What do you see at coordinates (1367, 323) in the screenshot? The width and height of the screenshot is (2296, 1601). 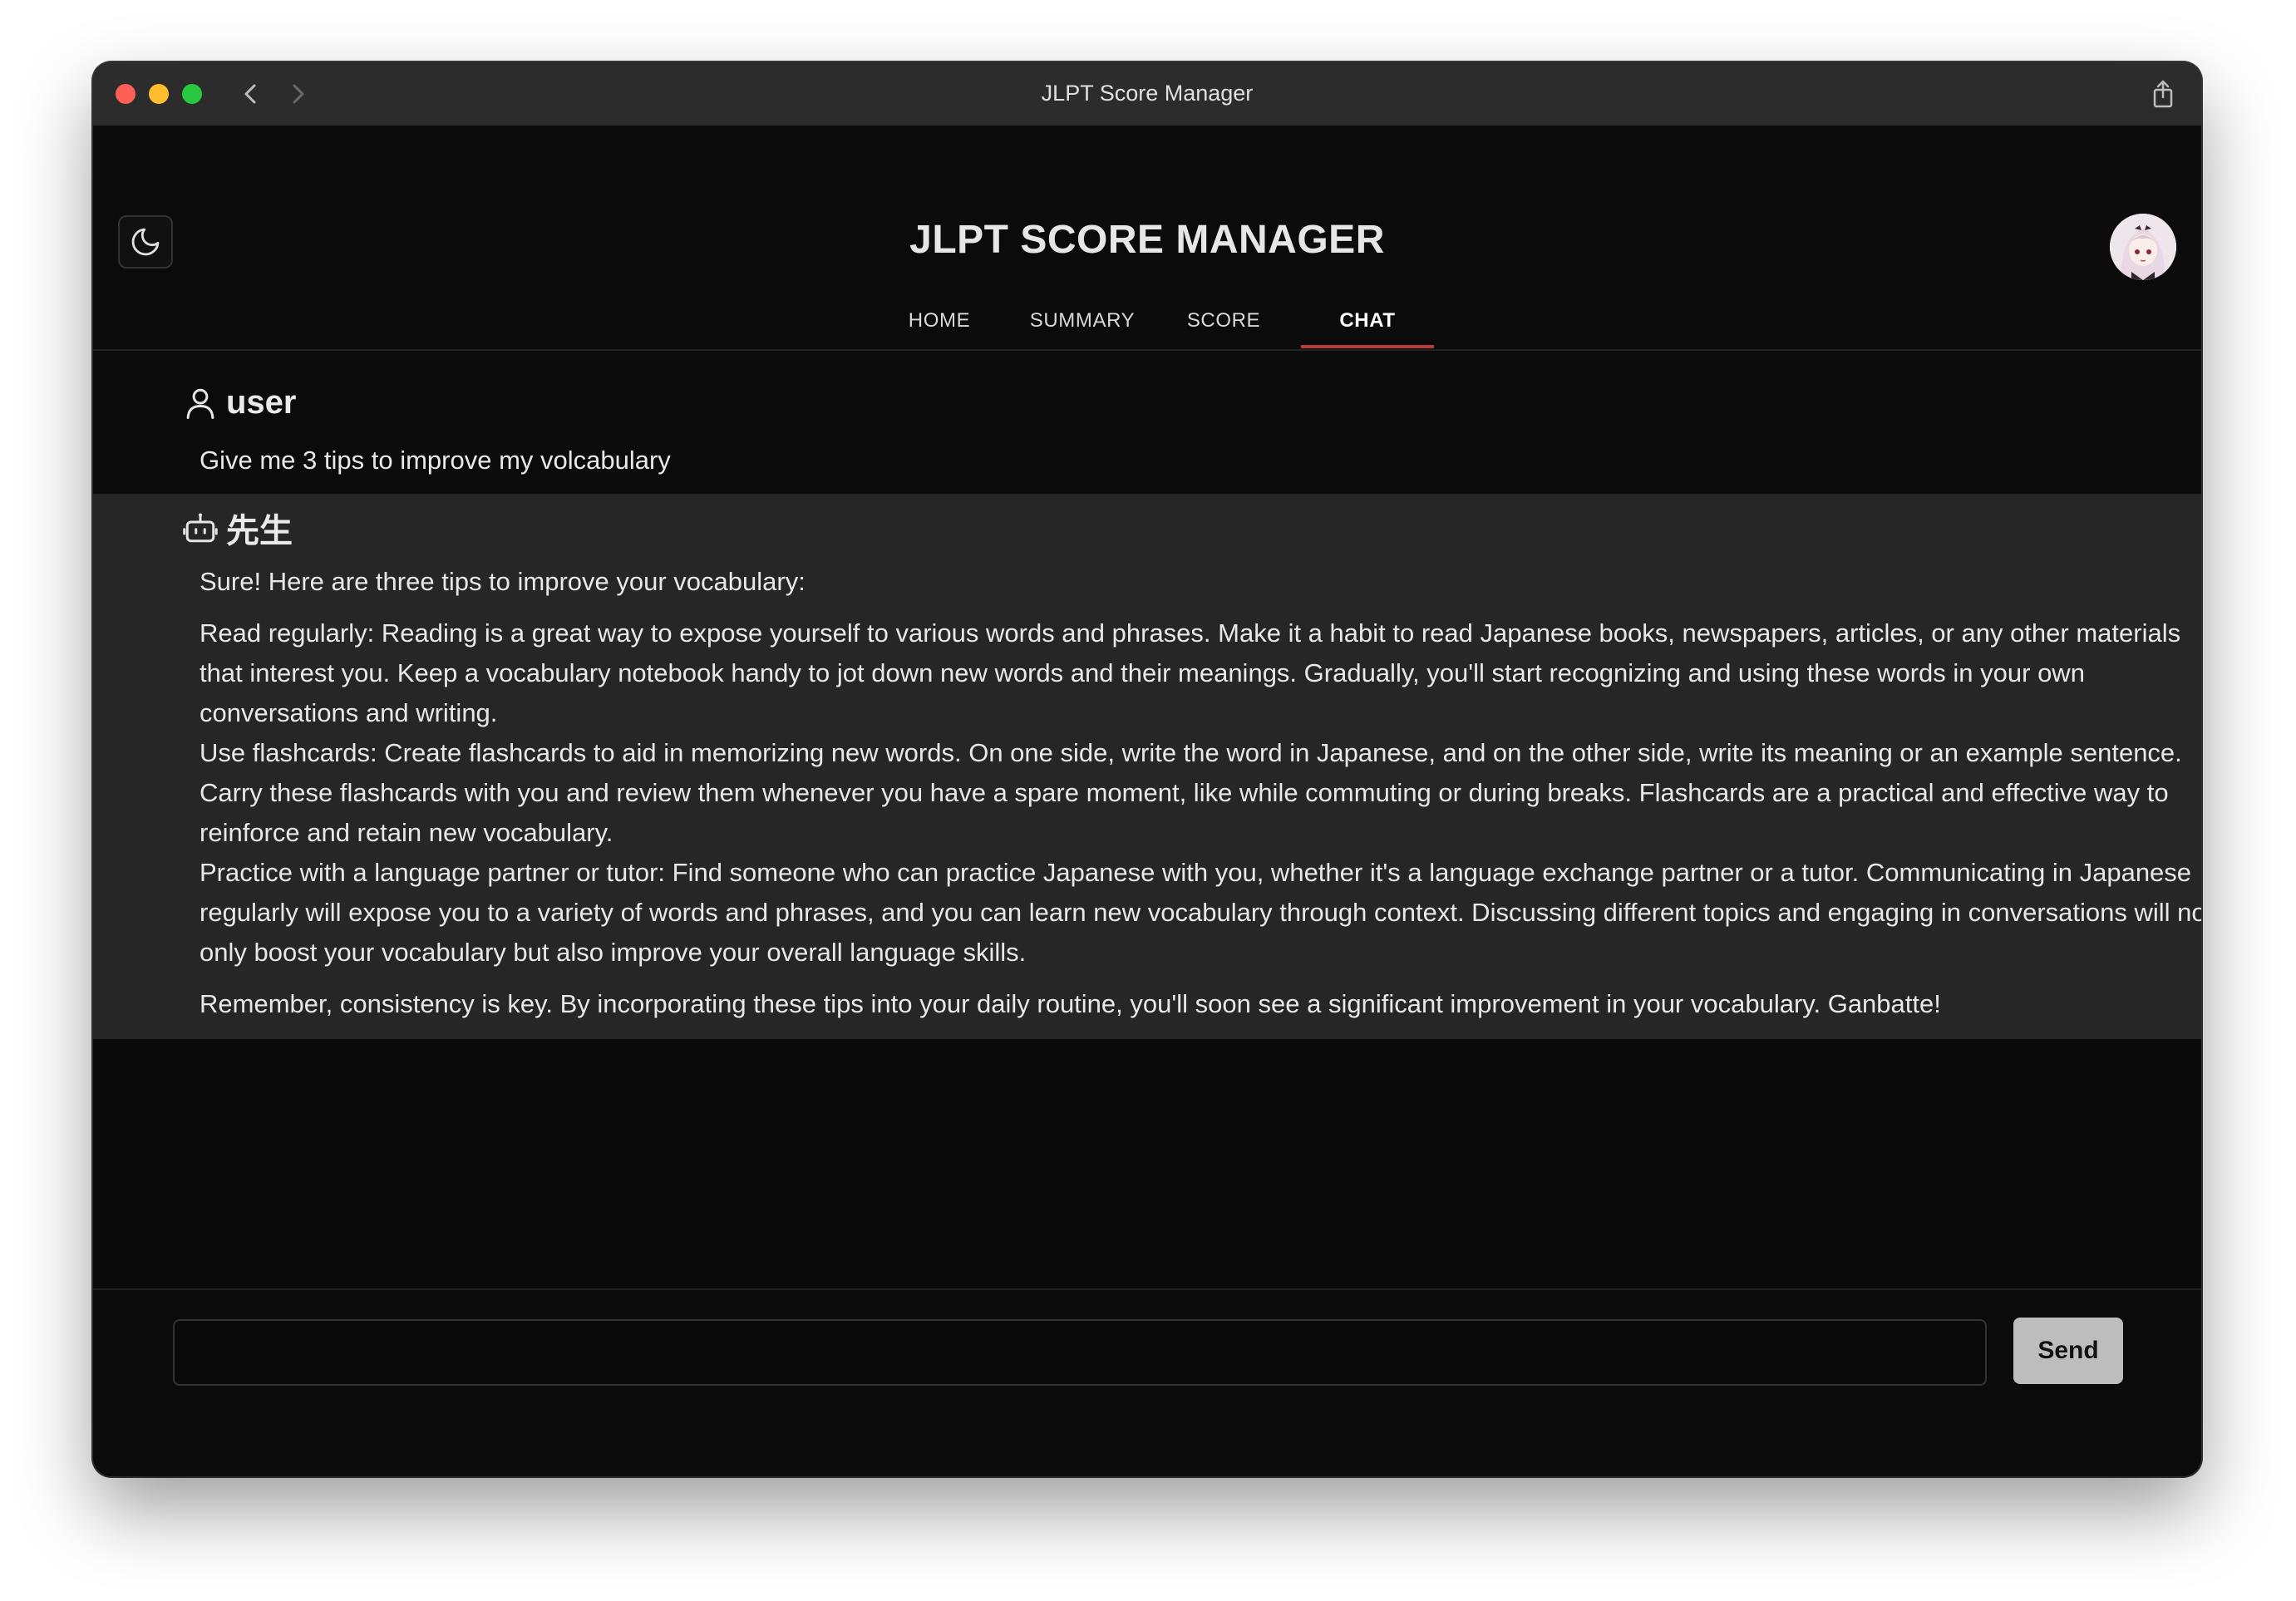 I see `tab-chat: CHAT` at bounding box center [1367, 323].